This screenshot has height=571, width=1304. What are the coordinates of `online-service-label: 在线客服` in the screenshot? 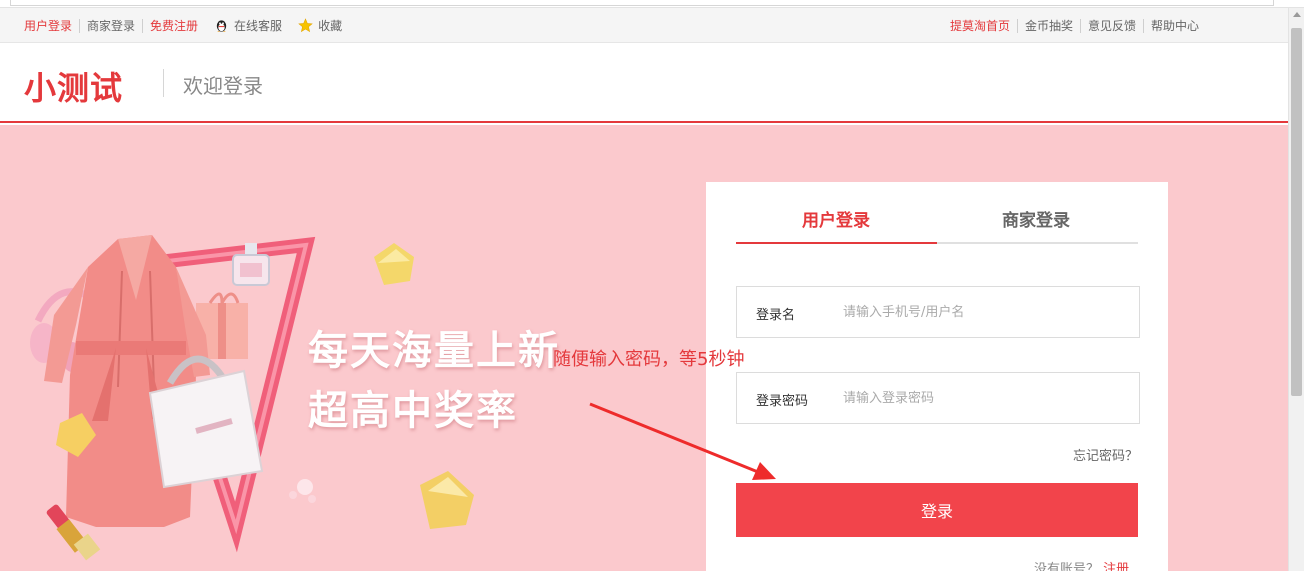 It's located at (258, 26).